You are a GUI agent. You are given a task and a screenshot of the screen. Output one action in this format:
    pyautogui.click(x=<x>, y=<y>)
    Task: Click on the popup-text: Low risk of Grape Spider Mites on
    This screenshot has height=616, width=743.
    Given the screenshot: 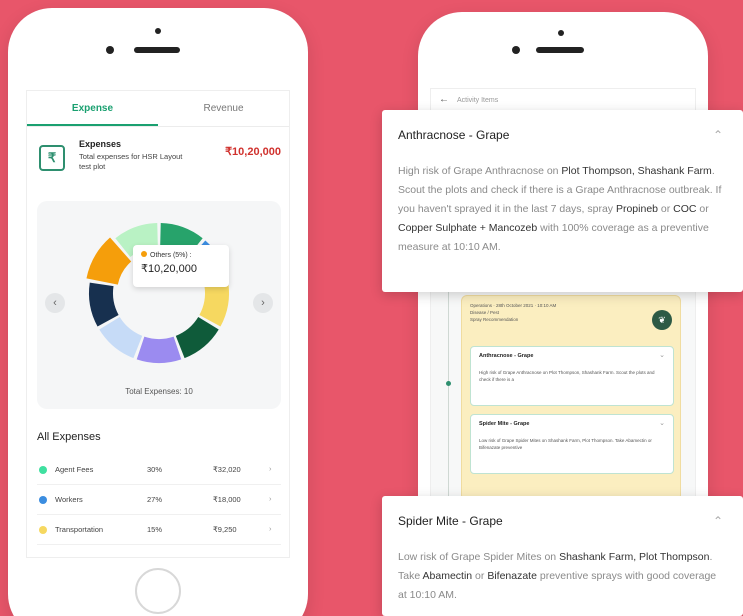 What is the action you would take?
    pyautogui.click(x=479, y=557)
    